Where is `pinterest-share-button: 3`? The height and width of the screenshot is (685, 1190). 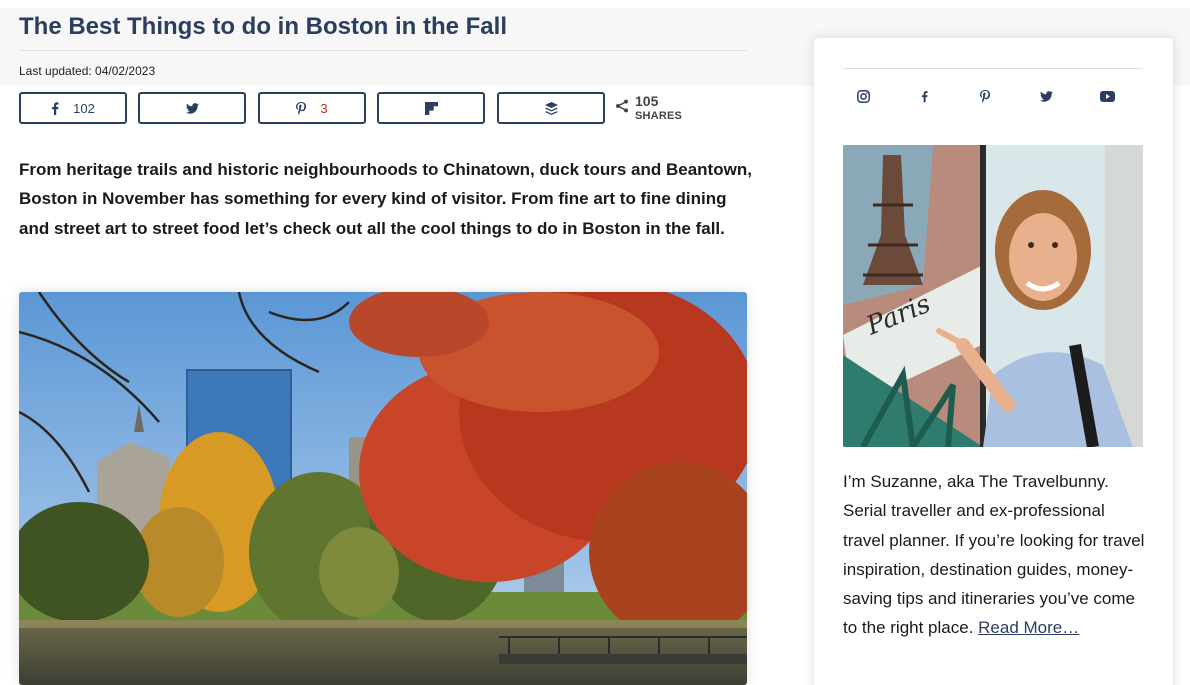 pinterest-share-button: 3 is located at coordinates (312, 108).